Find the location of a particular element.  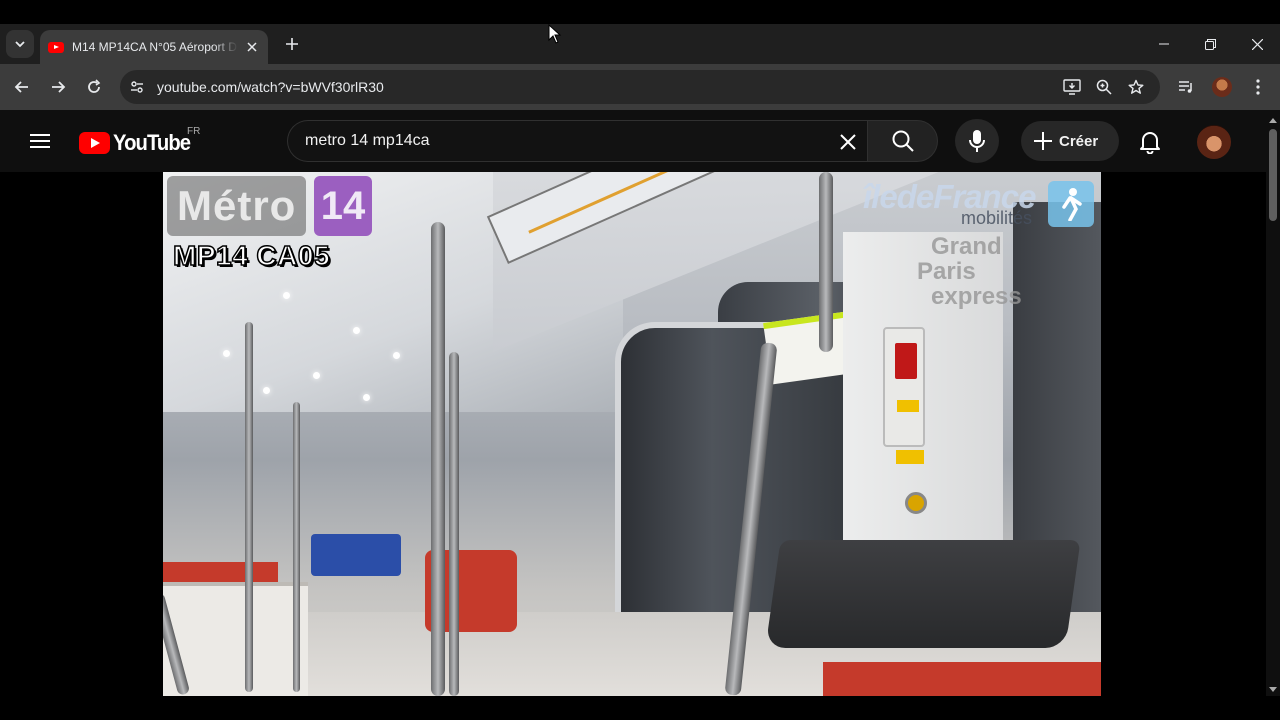

close-window-button is located at coordinates (1257, 44).